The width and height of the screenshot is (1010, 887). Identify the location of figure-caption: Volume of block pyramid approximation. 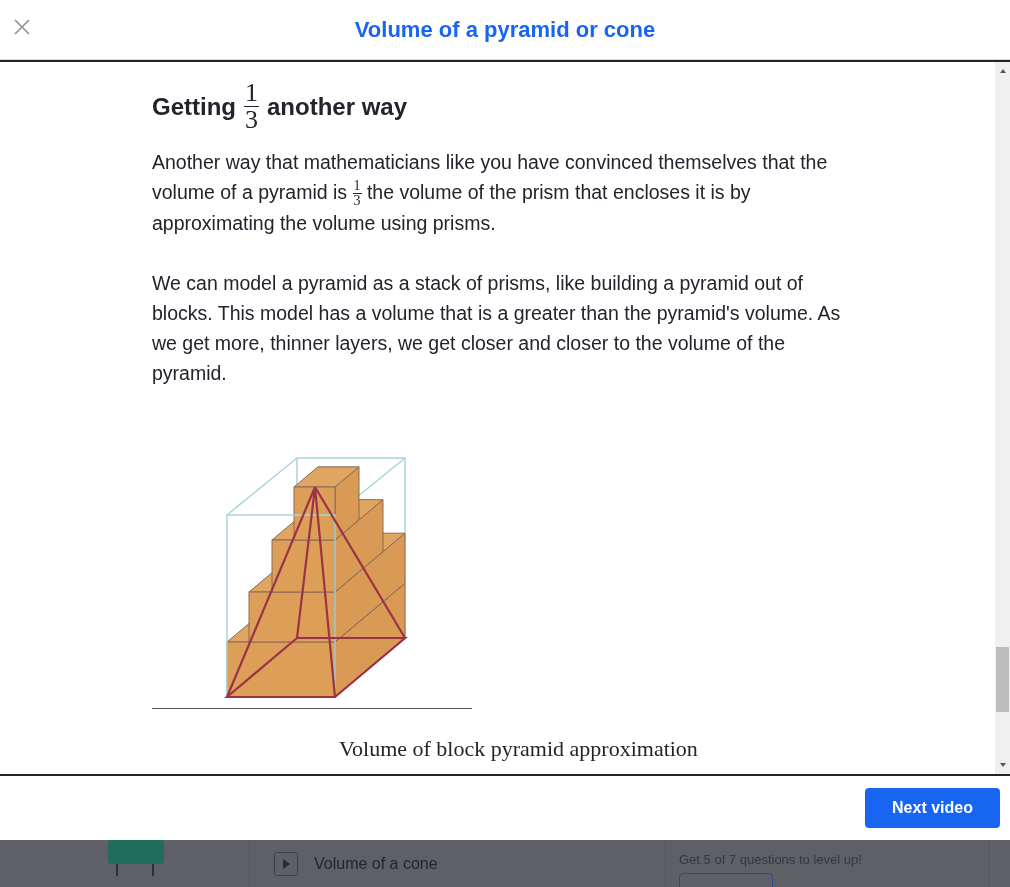
(518, 749).